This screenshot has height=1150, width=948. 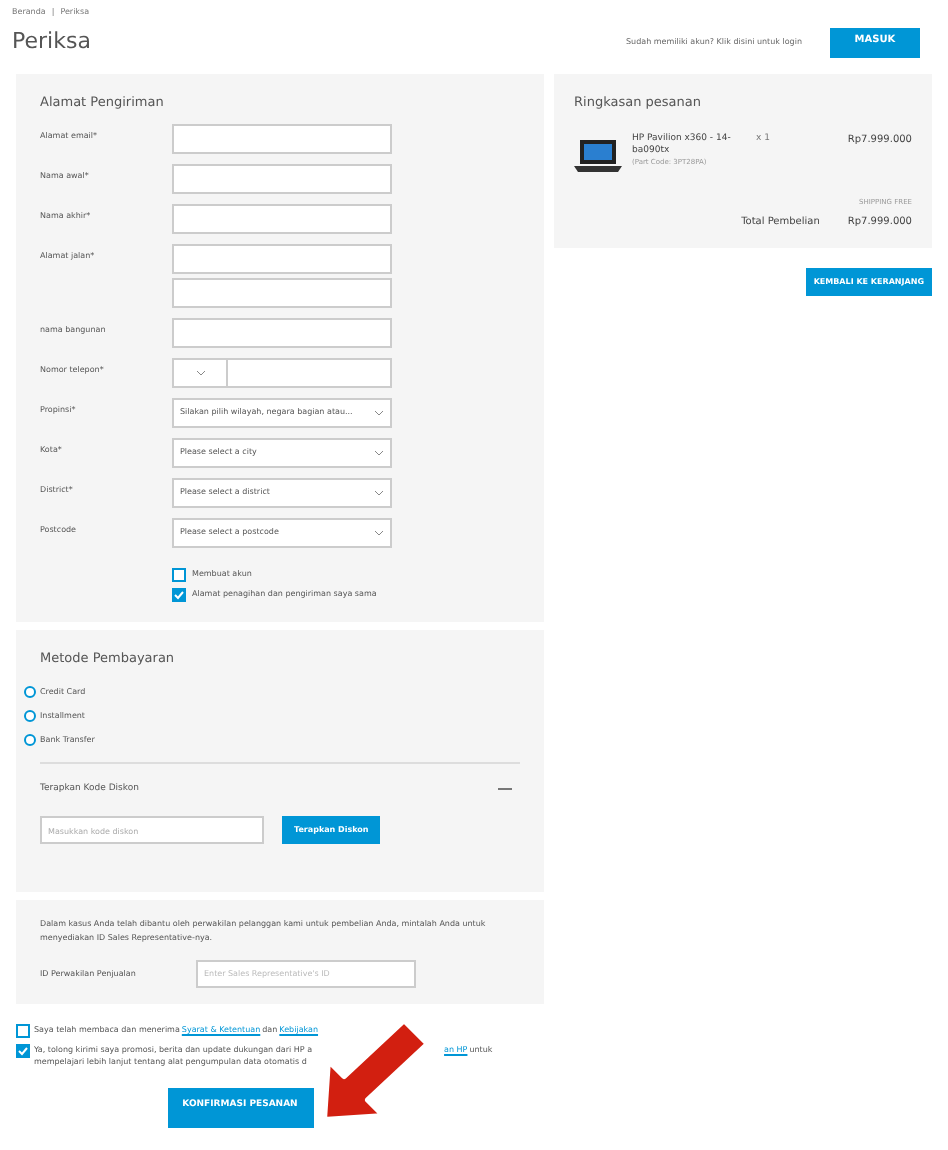 What do you see at coordinates (598, 155) in the screenshot?
I see `laptop-icon` at bounding box center [598, 155].